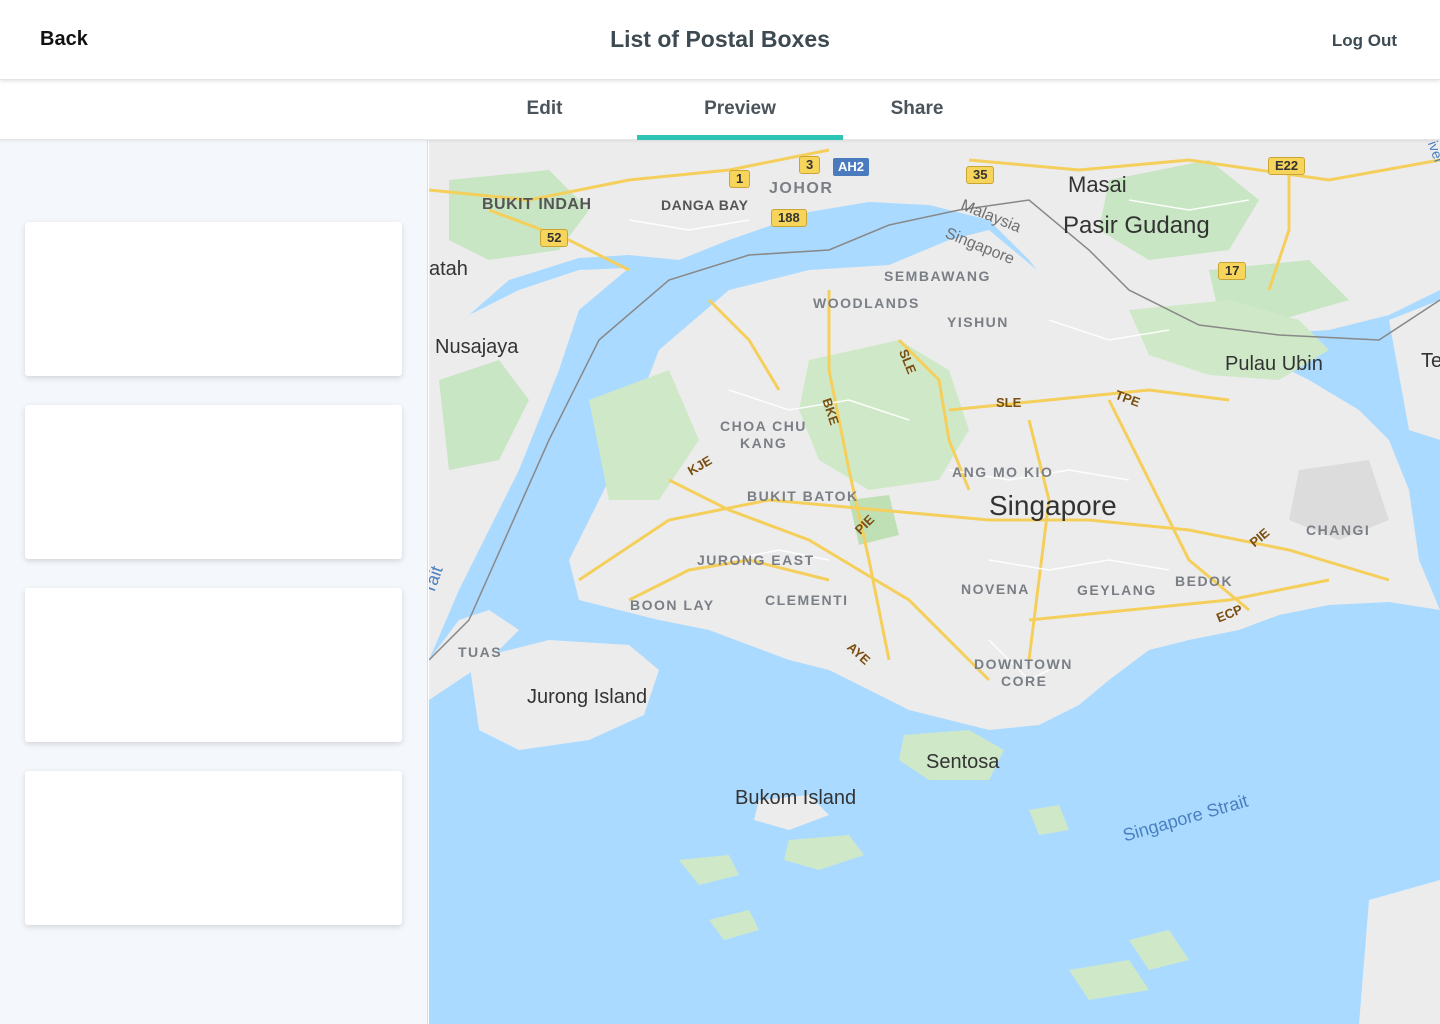 Image resolution: width=1440 pixels, height=1024 pixels. I want to click on map-label-atah: atah, so click(448, 269).